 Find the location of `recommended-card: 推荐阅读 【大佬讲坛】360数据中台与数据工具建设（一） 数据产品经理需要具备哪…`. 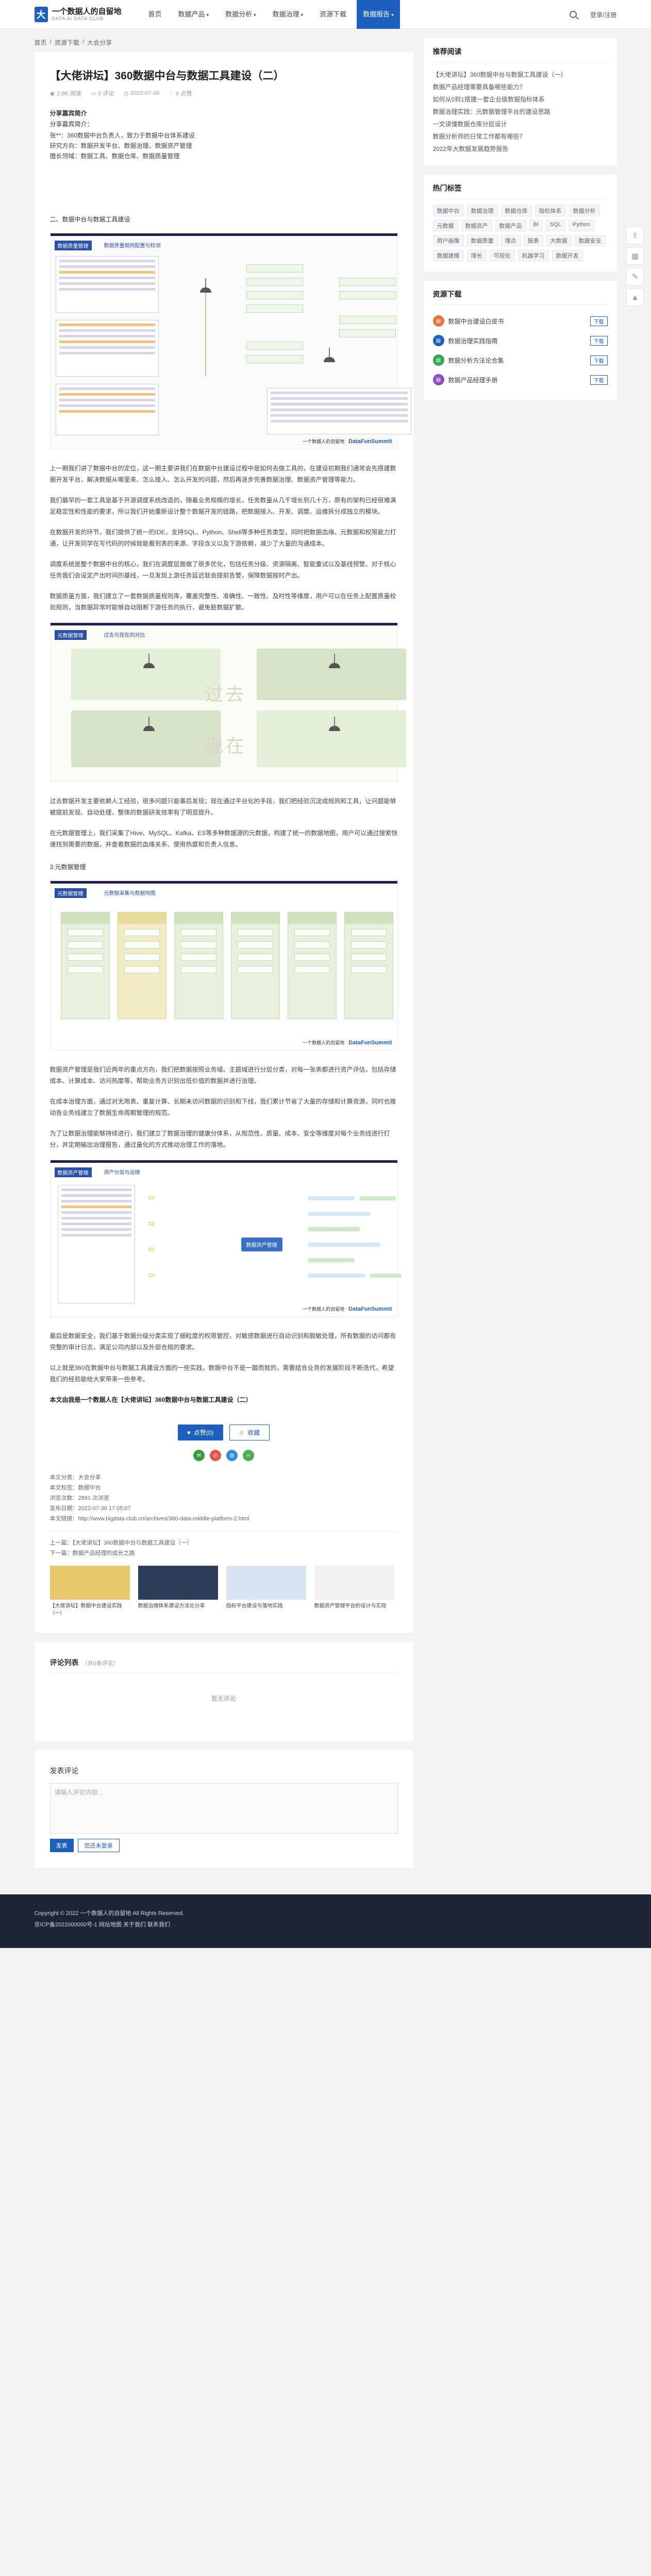

recommended-card: 推荐阅读 【大佬讲坛】360数据中台与数据工具建设（一） 数据产品经理需要具备哪… is located at coordinates (520, 101).